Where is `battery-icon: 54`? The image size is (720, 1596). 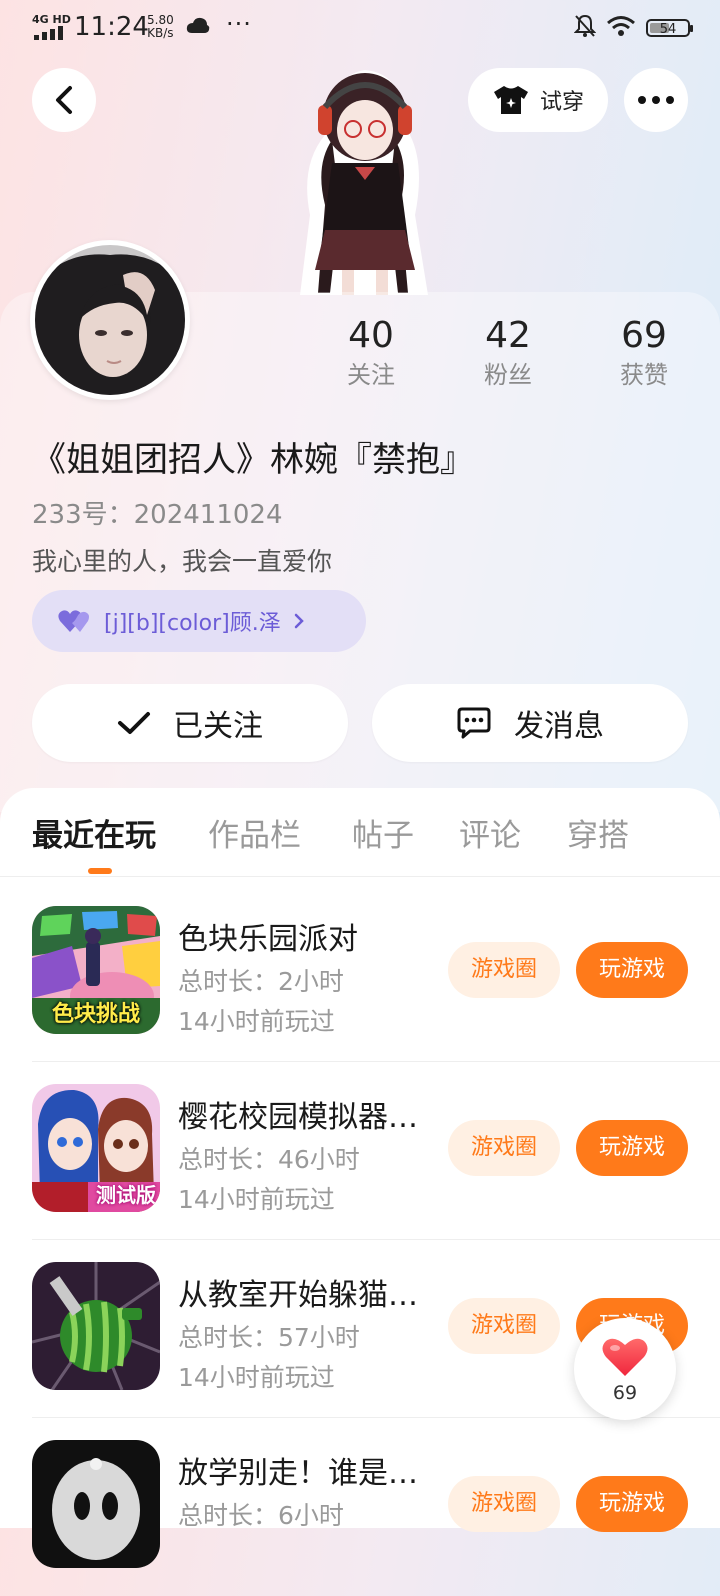 battery-icon: 54 is located at coordinates (669, 28).